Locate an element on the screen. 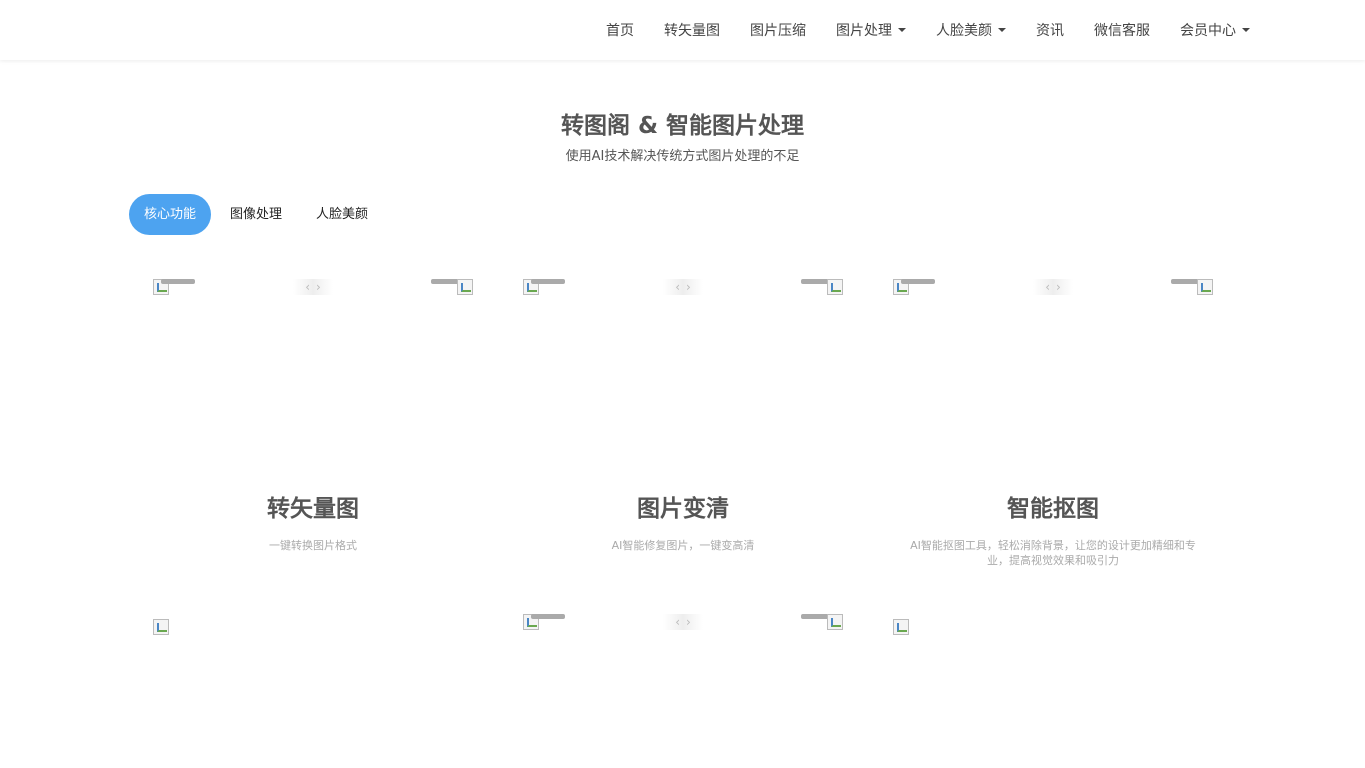 Image resolution: width=1365 pixels, height=768 pixels. tab-image-processing: 图像处理 is located at coordinates (256, 214).